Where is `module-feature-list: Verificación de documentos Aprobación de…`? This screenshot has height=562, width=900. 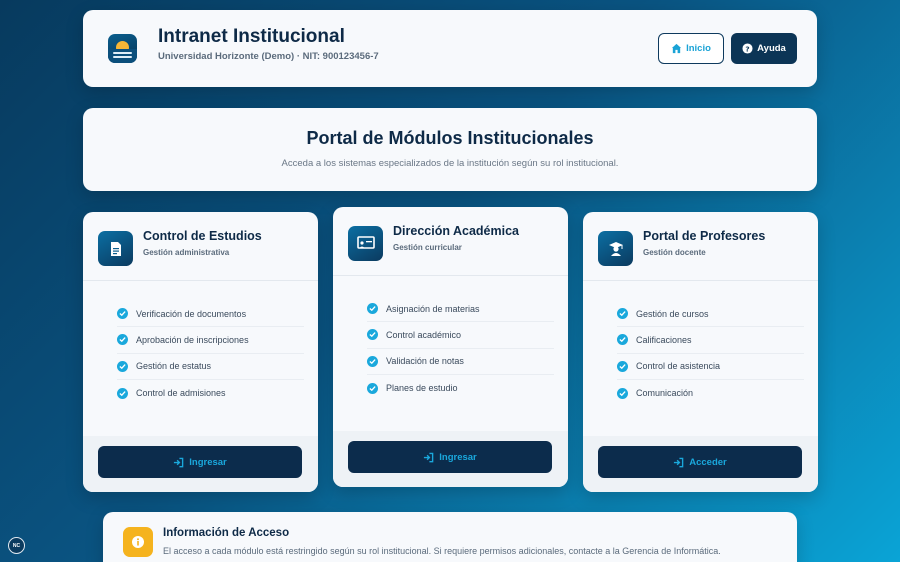 module-feature-list: Verificación de documentos Aprobación de… is located at coordinates (210, 353).